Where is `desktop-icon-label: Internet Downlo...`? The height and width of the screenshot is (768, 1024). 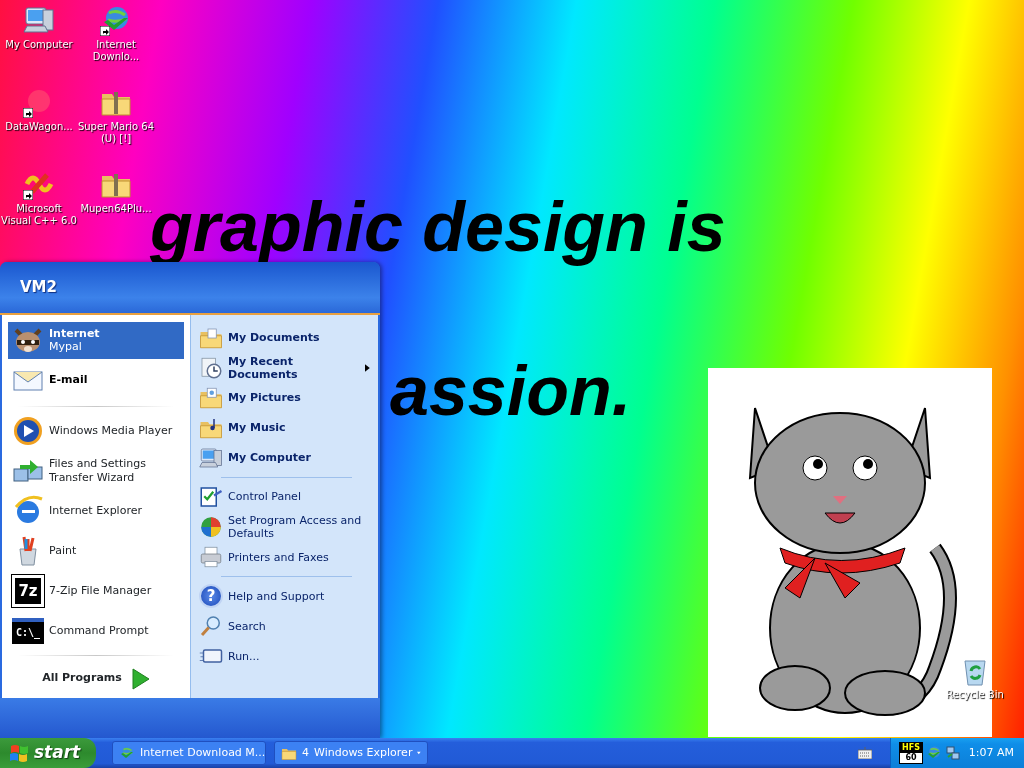
desktop-icon-label: Internet Downlo... is located at coordinates (116, 51).